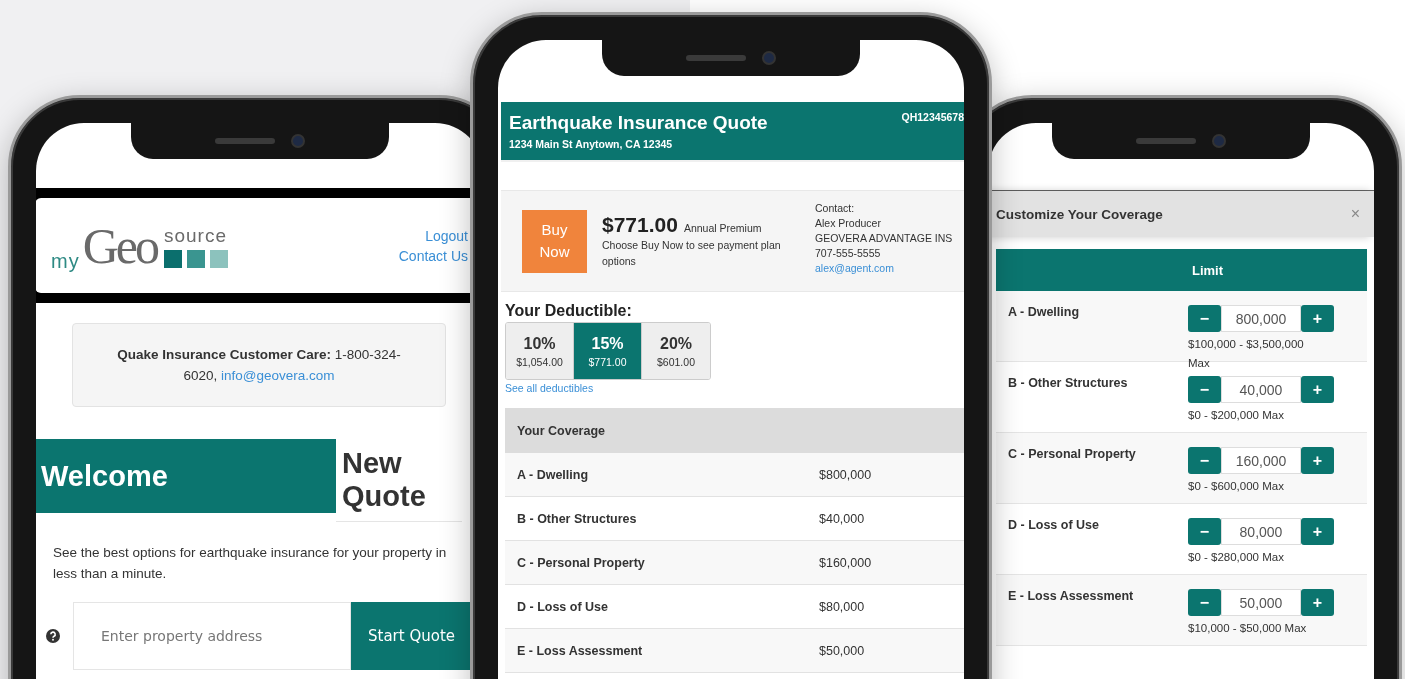  What do you see at coordinates (580, 650) in the screenshot?
I see `table-cell-text: E - Loss Assessment` at bounding box center [580, 650].